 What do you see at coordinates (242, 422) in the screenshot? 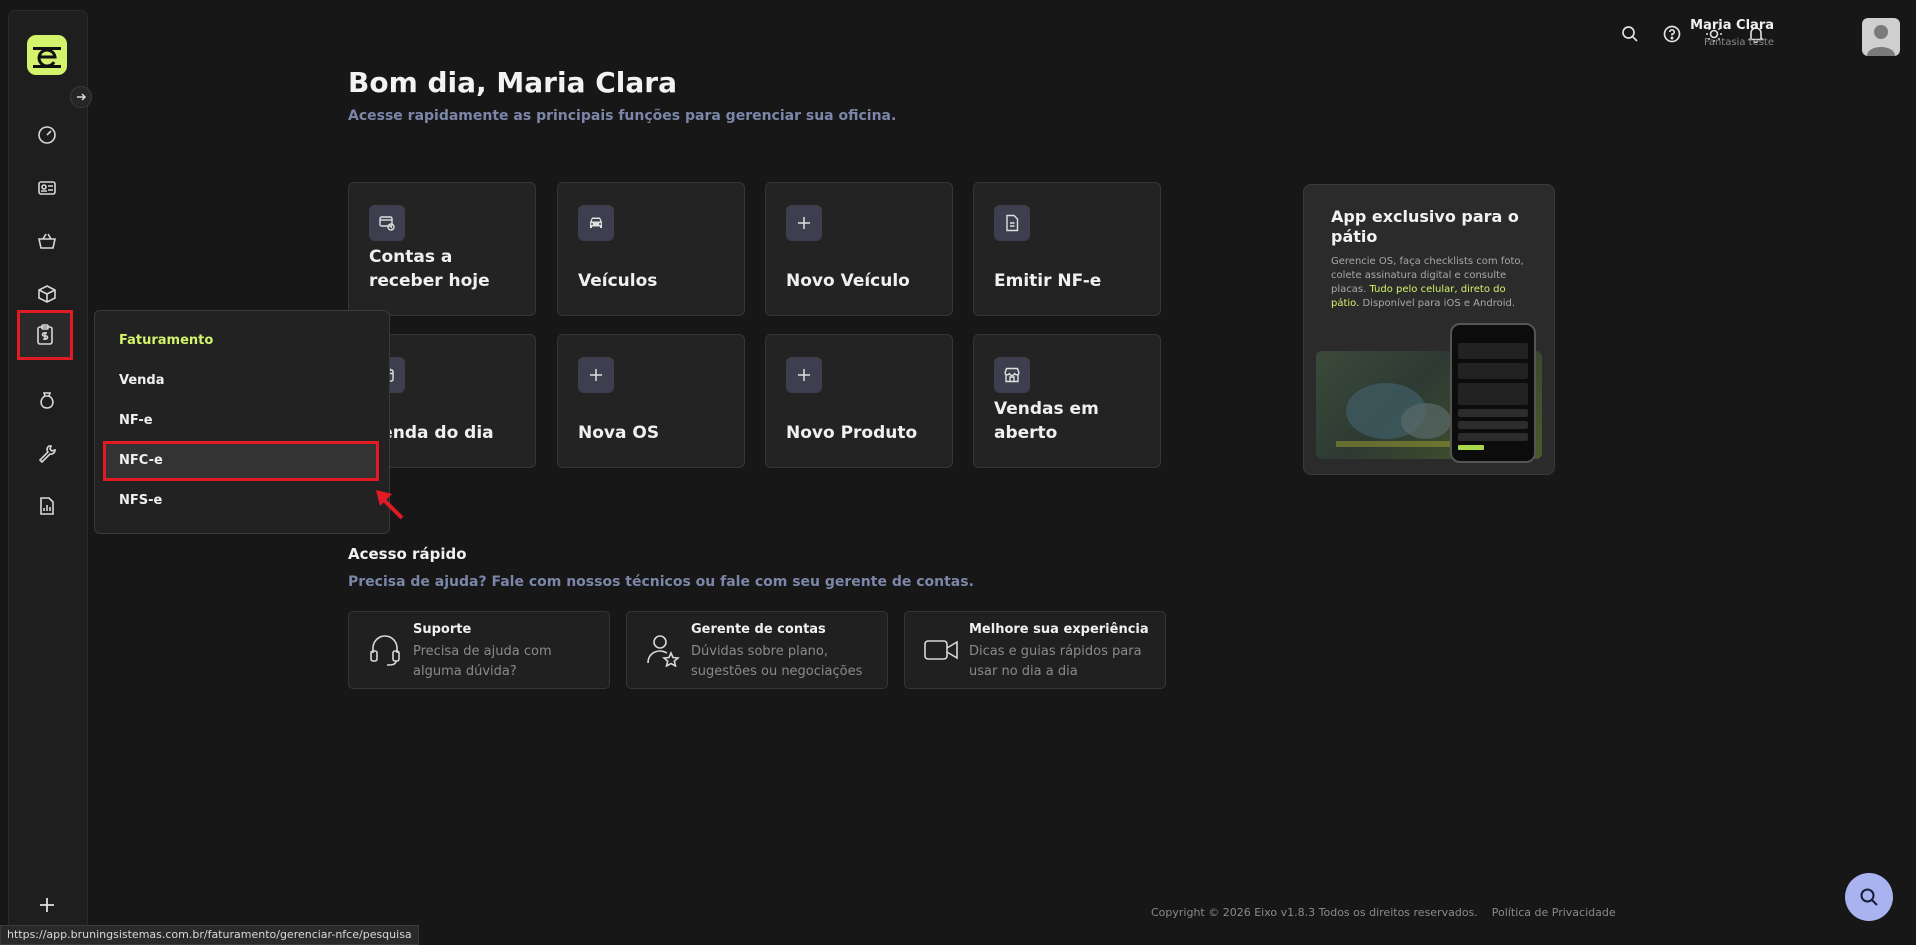
I see `billing-menu: Faturamento Venda NF-e NFC-e NFS-e` at bounding box center [242, 422].